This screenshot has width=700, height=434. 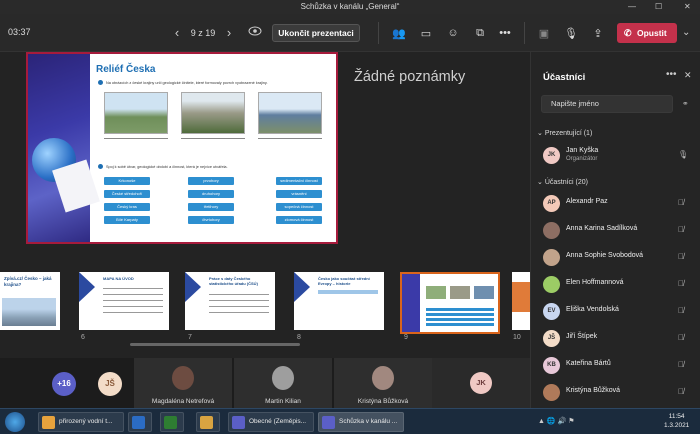 I want to click on video-tile-name: Magdaléna Netrefová, so click(x=183, y=401).